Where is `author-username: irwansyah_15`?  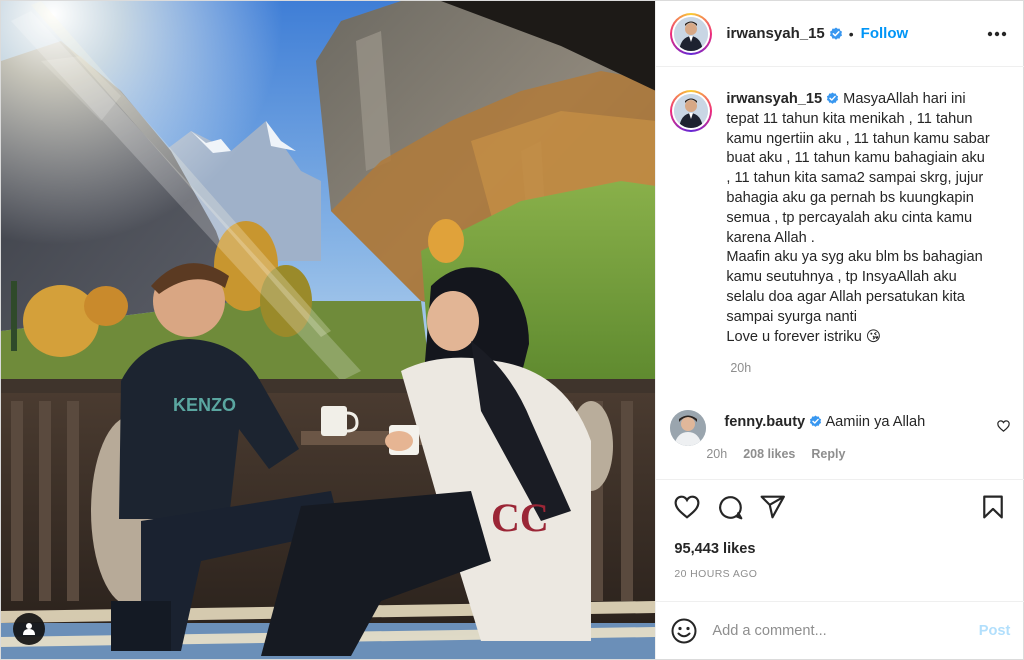
author-username: irwansyah_15 is located at coordinates (775, 33).